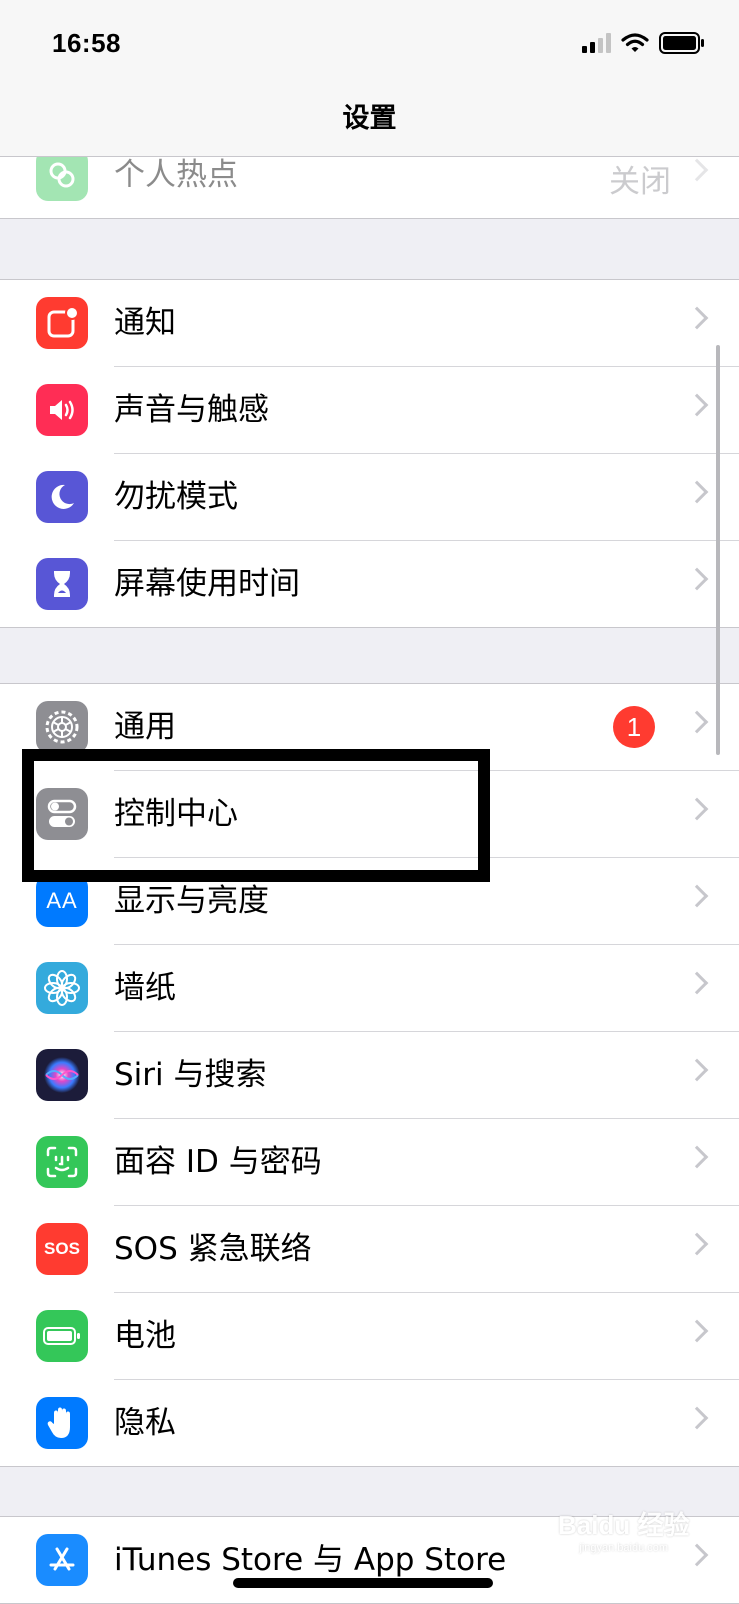 This screenshot has height=1604, width=739. Describe the element at coordinates (624, 1548) in the screenshot. I see `watermark-sub: jingyan.baidu.com` at that location.